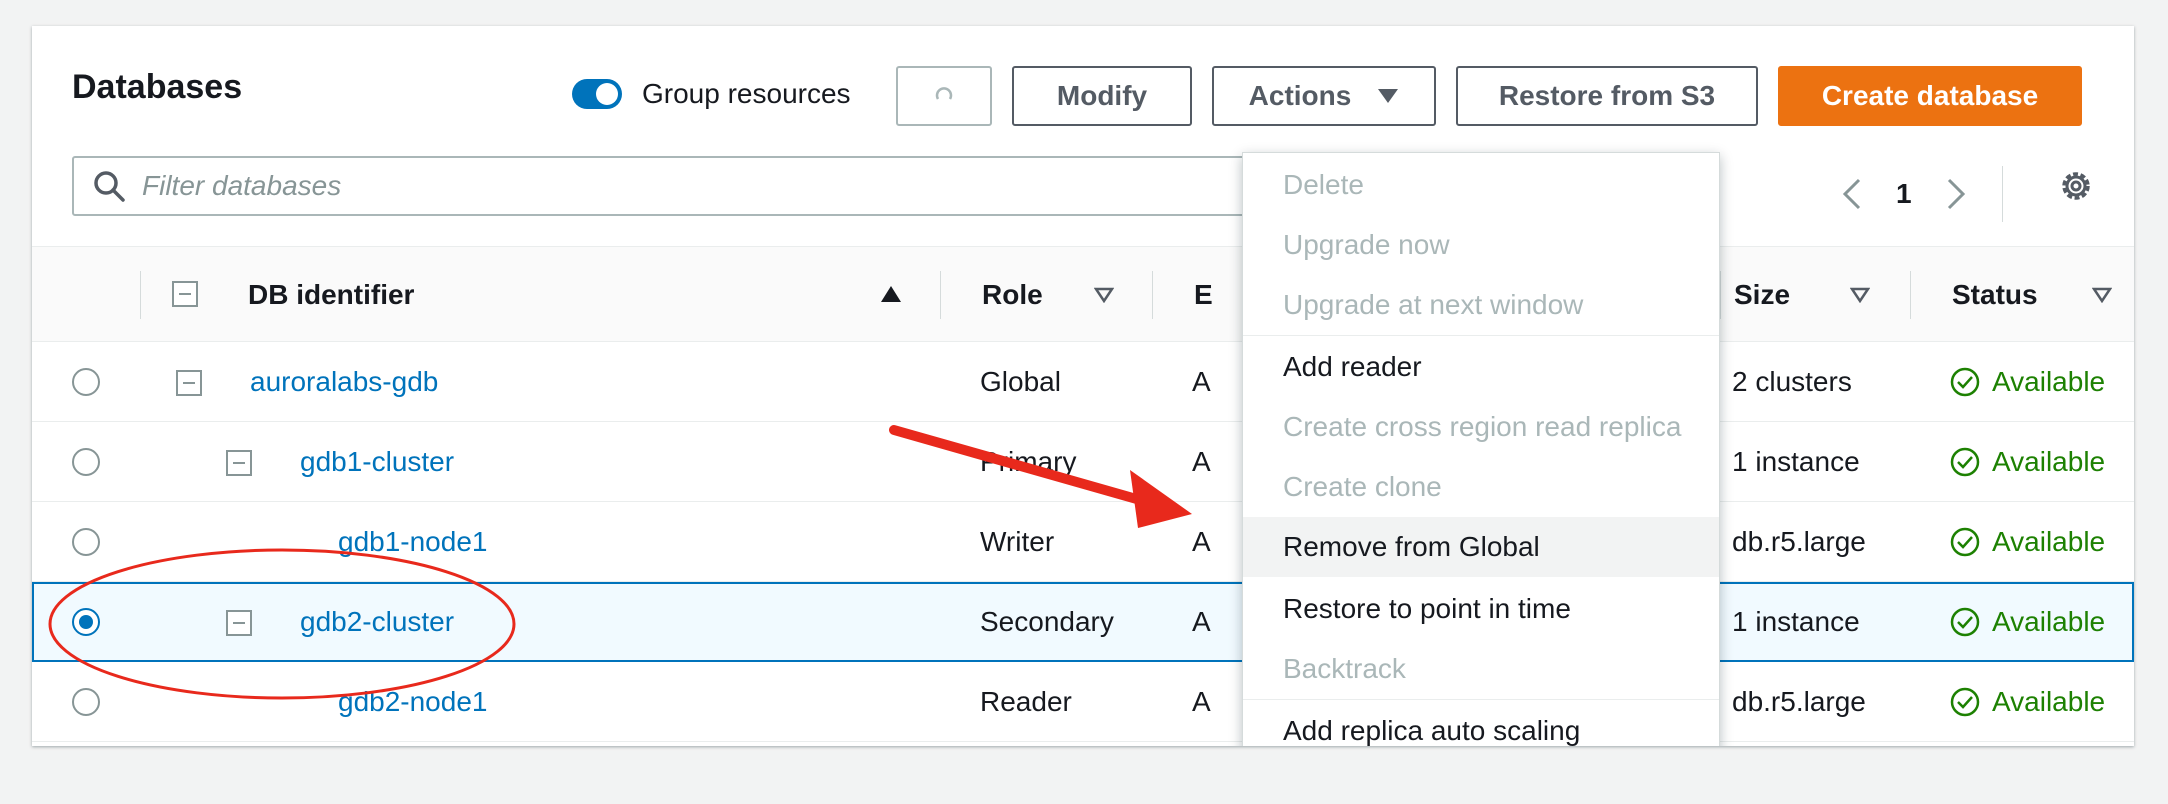  I want to click on menu-item-create-cross-region-replica: Create cross region read replica, so click(1481, 427).